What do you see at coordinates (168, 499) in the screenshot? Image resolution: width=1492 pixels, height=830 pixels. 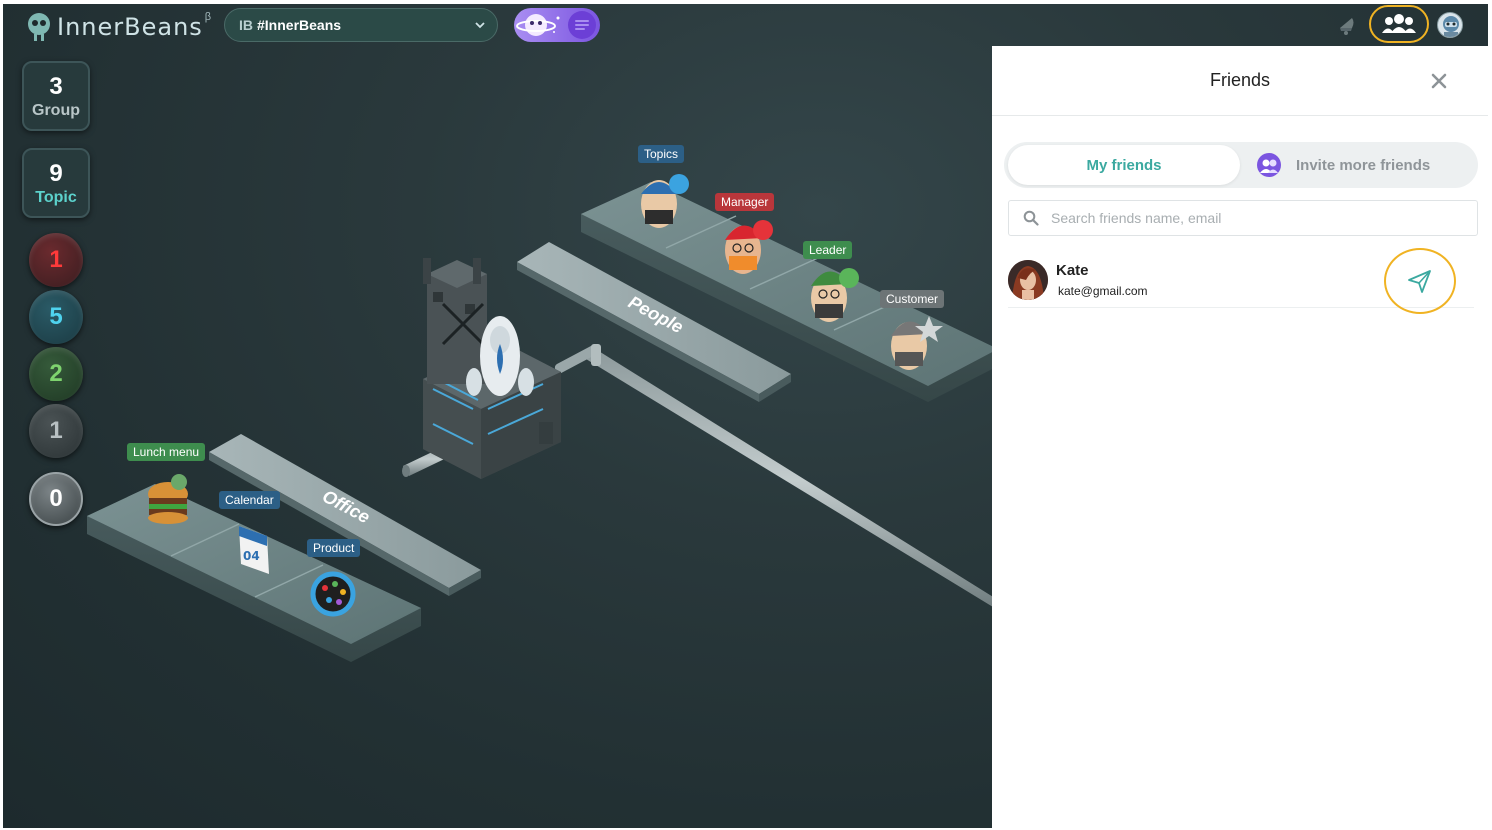 I see `burger-icon` at bounding box center [168, 499].